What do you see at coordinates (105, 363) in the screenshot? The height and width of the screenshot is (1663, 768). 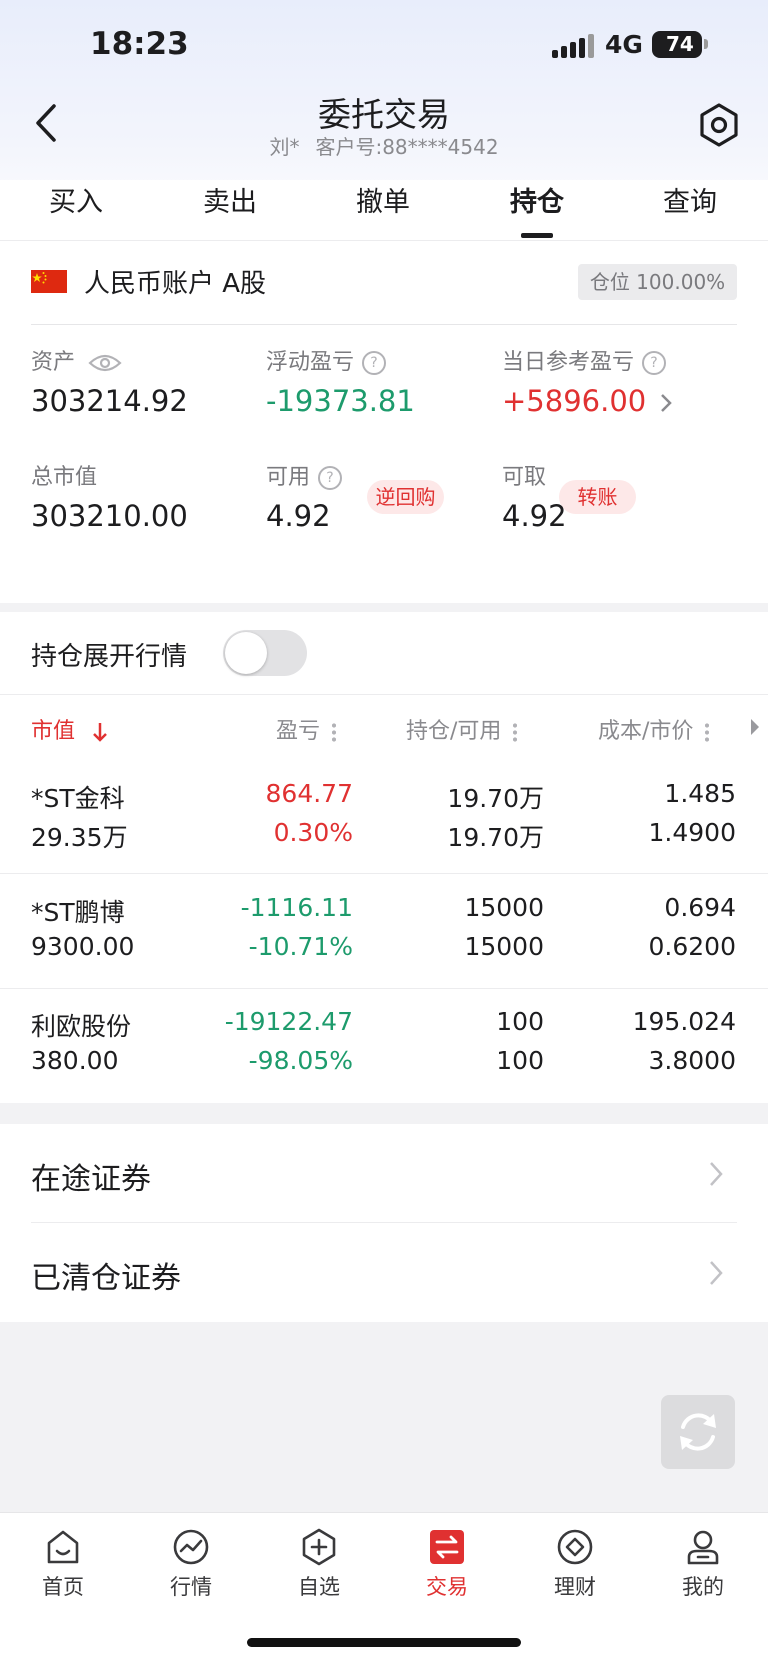 I see `eye-icon` at bounding box center [105, 363].